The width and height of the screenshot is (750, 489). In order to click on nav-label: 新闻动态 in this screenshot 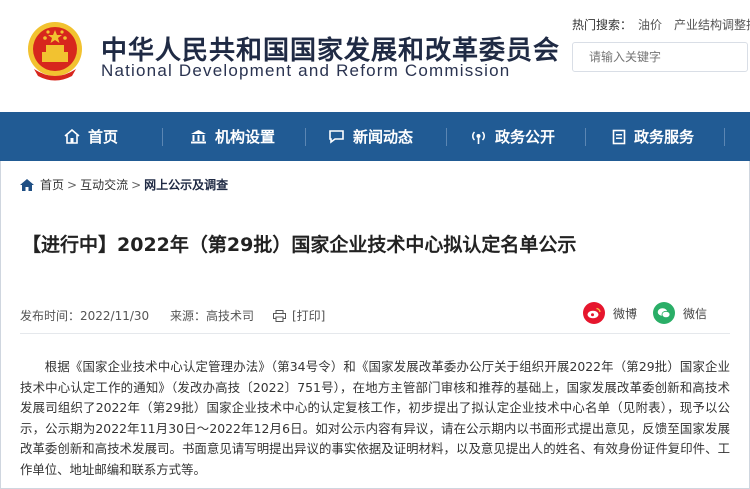, I will do `click(383, 137)`.